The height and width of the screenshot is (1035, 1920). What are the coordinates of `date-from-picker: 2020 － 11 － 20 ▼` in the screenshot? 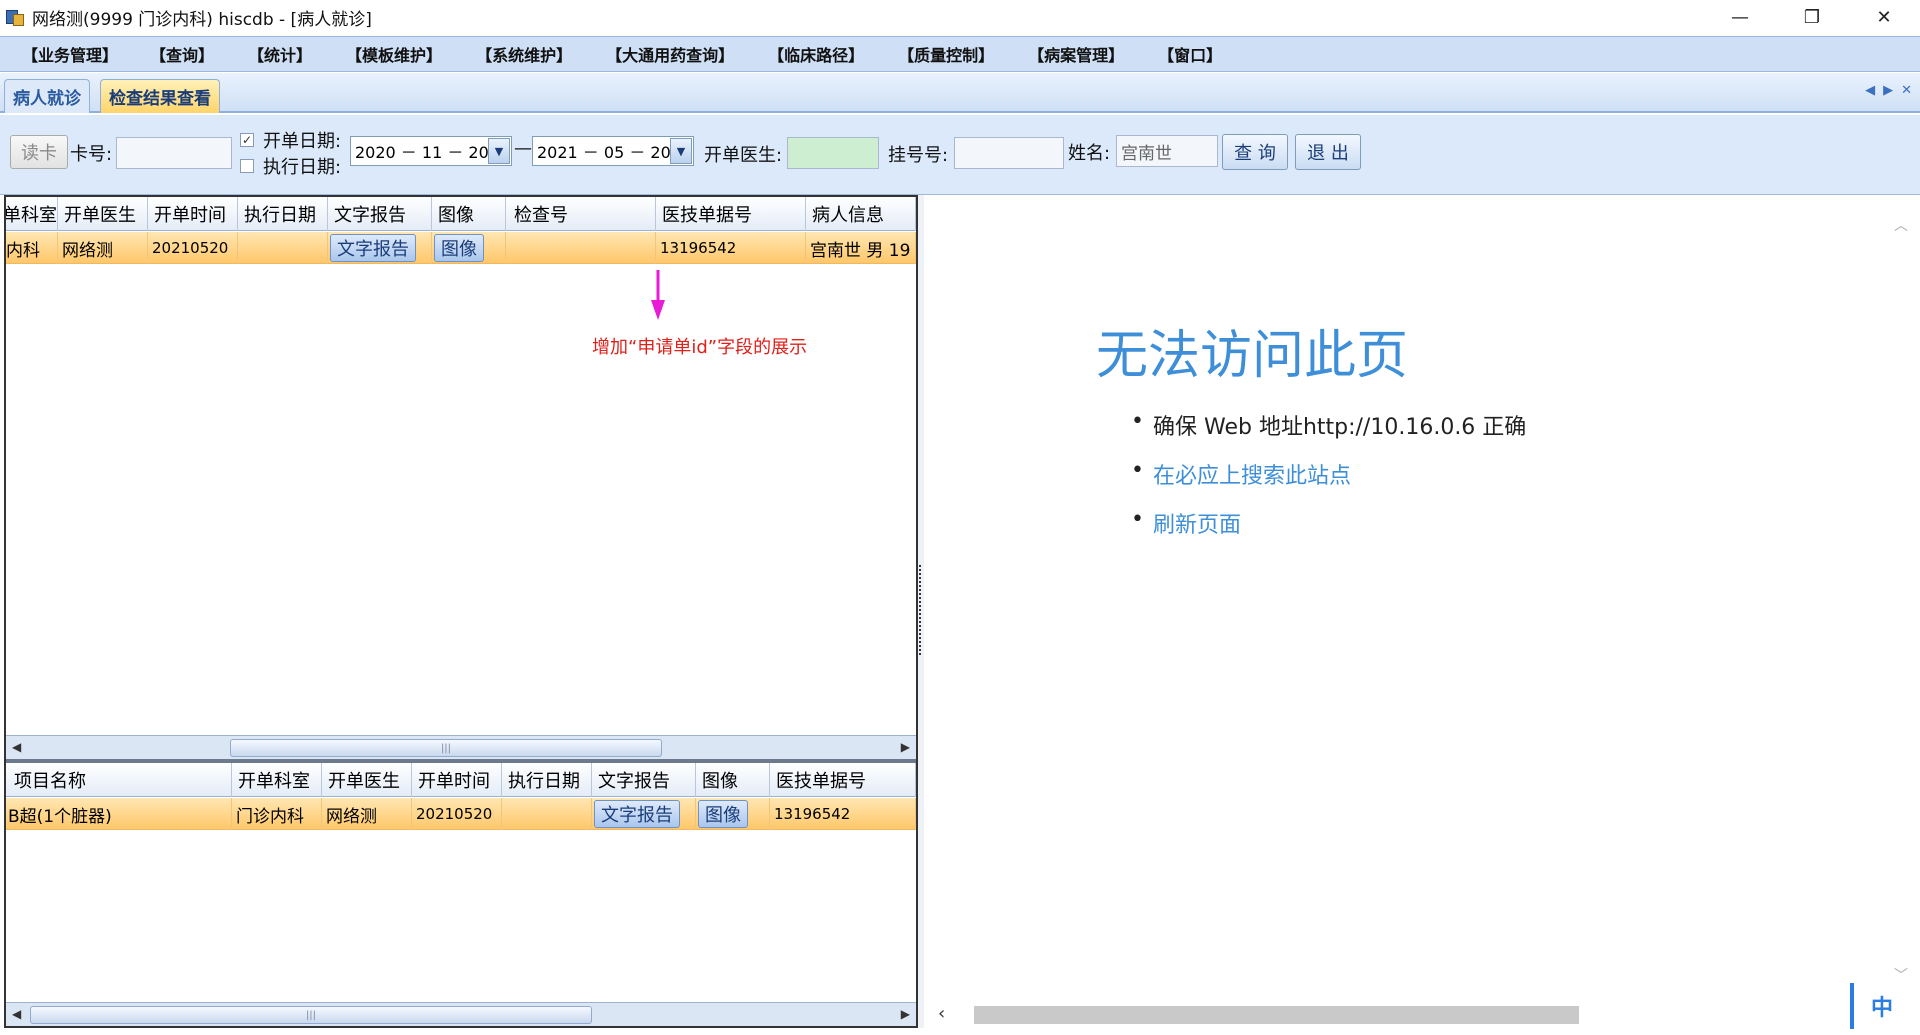 It's located at (431, 151).